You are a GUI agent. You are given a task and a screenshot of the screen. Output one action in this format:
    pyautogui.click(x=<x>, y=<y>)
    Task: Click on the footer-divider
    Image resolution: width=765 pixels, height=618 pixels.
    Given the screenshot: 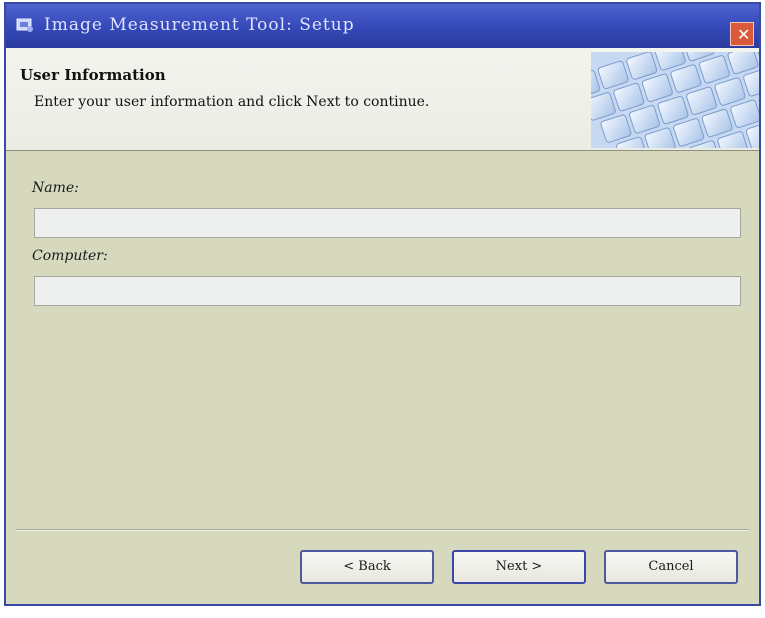 What is the action you would take?
    pyautogui.click(x=382, y=530)
    